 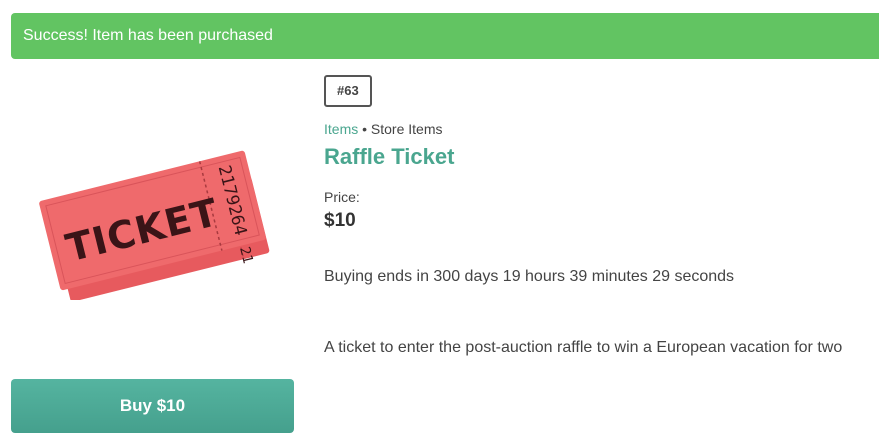 What do you see at coordinates (341, 129) in the screenshot?
I see `breadcrumb-link-items: Items` at bounding box center [341, 129].